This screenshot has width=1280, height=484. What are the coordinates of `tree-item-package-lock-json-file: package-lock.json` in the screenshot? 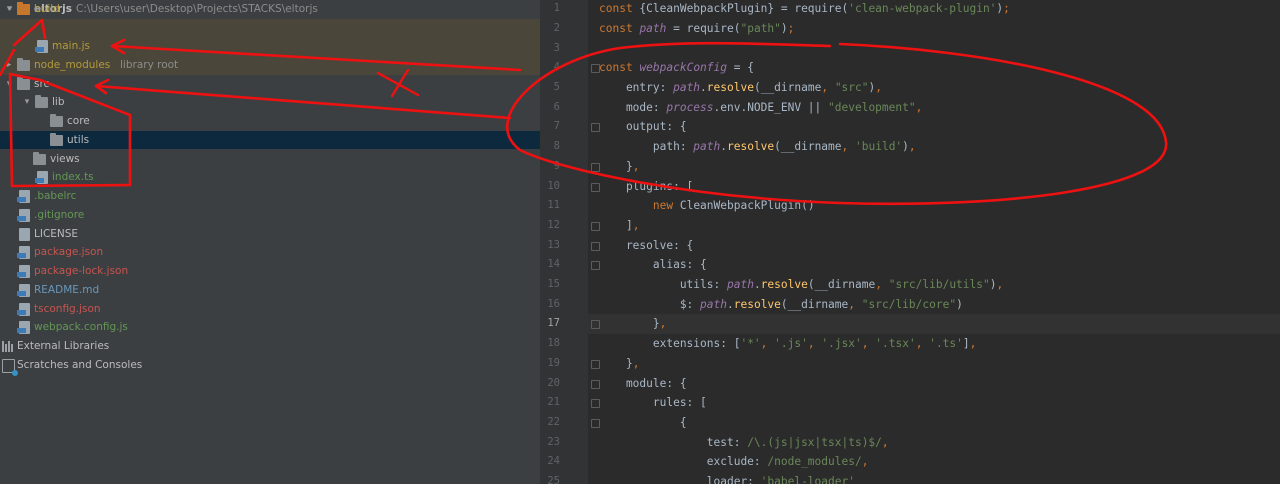 It's located at (270, 271).